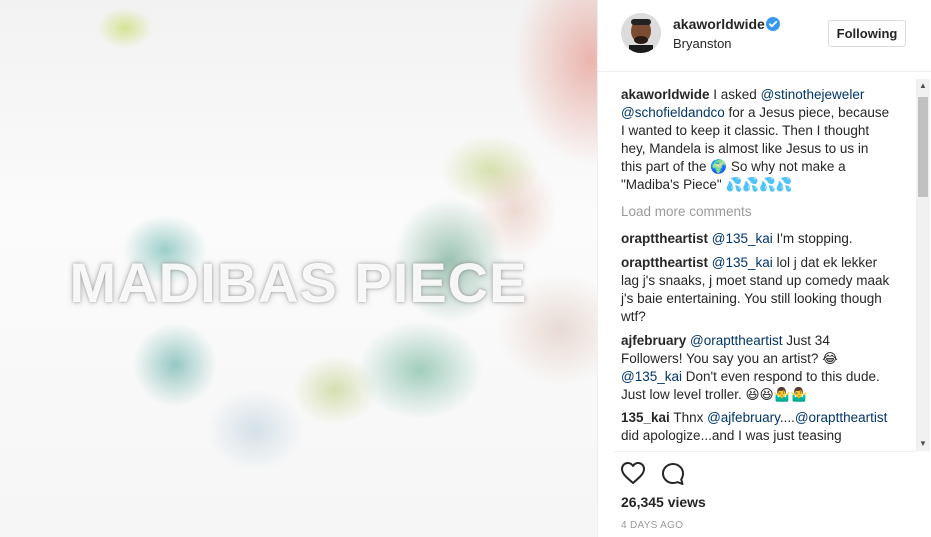 This screenshot has width=931, height=537. I want to click on comment-text: Thnx, so click(688, 417).